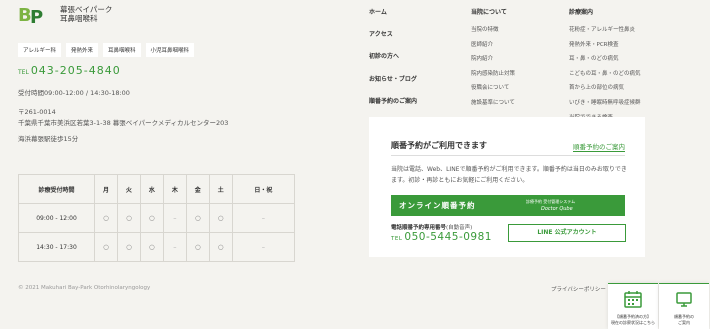 Image resolution: width=710 pixels, height=329 pixels. Describe the element at coordinates (508, 155) in the screenshot. I see `divider` at that location.